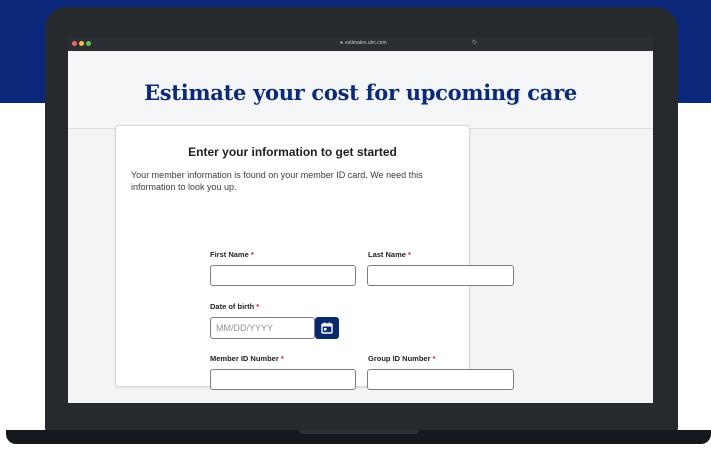 The image size is (711, 449). Describe the element at coordinates (358, 437) in the screenshot. I see `laptop-base` at that location.